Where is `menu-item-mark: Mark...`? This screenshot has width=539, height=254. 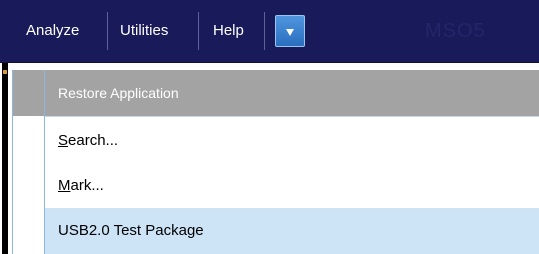 menu-item-mark: Mark... is located at coordinates (81, 186).